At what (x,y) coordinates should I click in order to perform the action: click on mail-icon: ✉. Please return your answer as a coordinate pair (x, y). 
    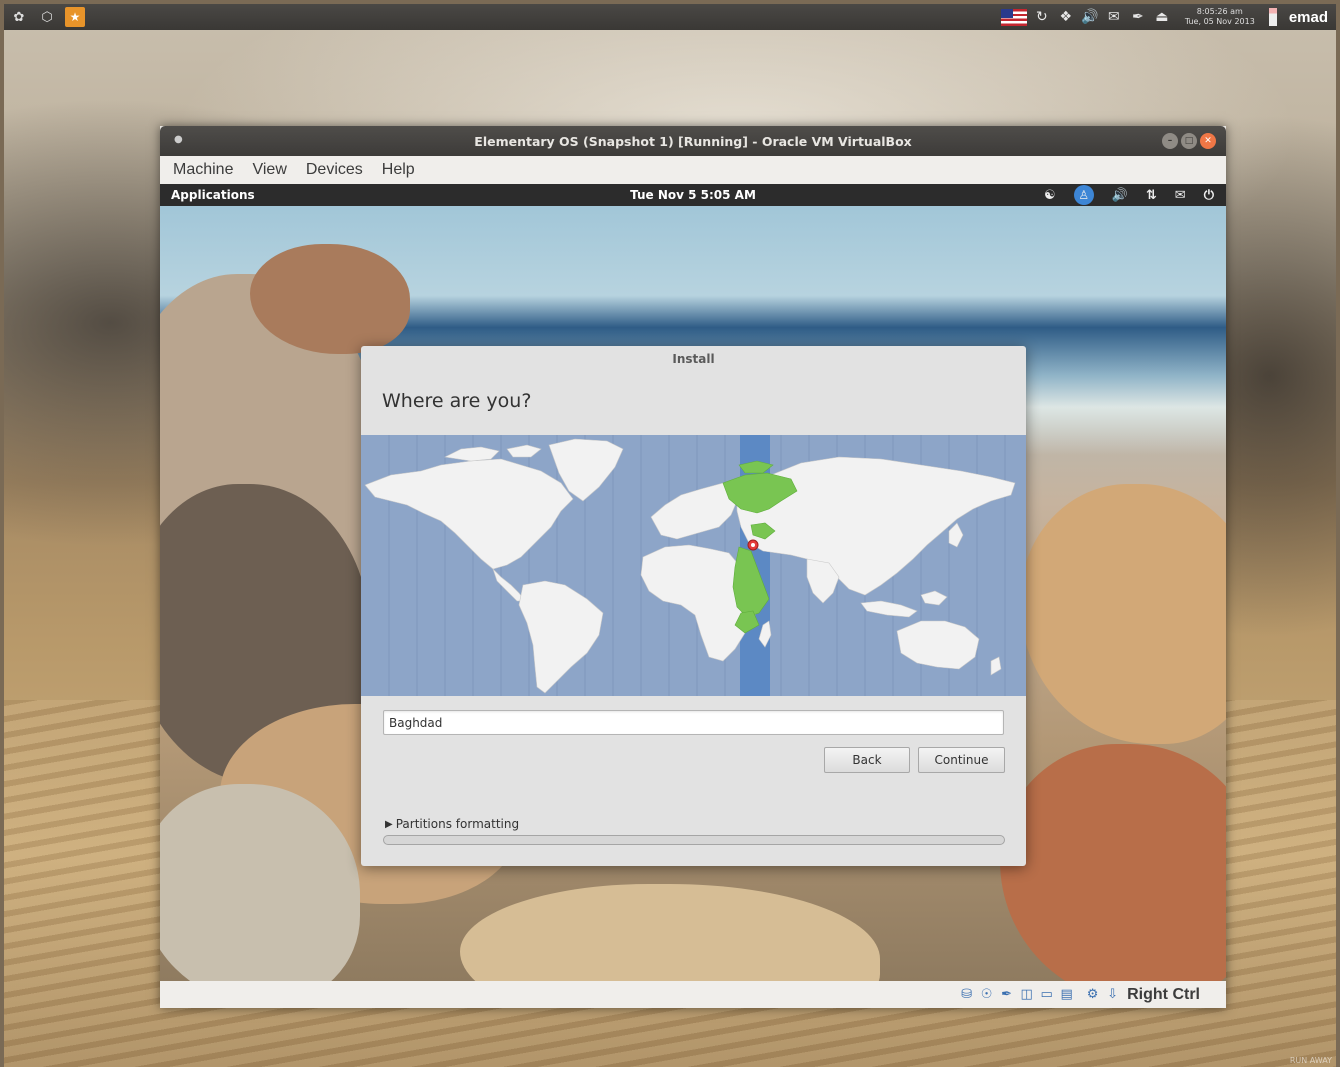
    Looking at the image, I should click on (1114, 17).